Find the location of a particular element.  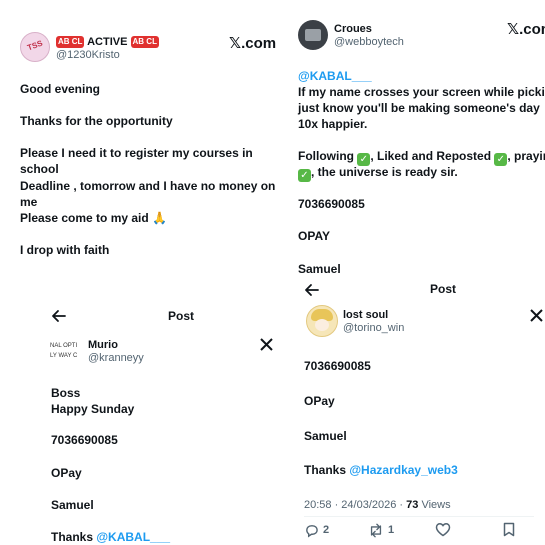

display-name-text: ACTIVE is located at coordinates (107, 42).